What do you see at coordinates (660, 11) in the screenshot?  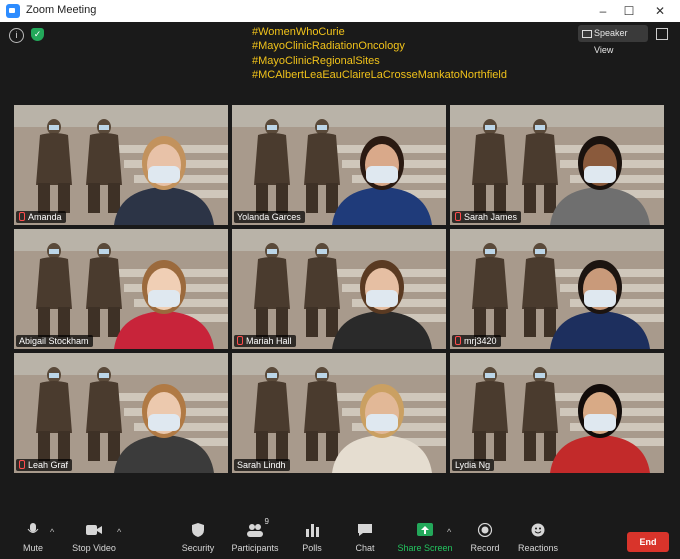 I see `close-button: ✕` at bounding box center [660, 11].